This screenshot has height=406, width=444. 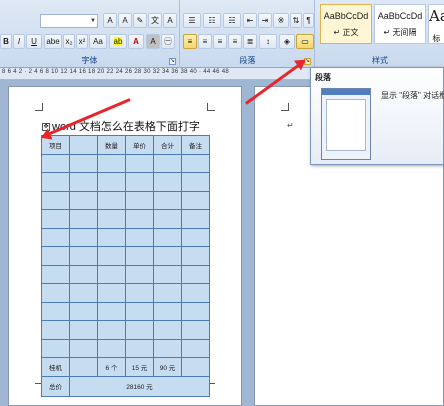 I want to click on subscript-button: x₂, so click(x=69, y=41).